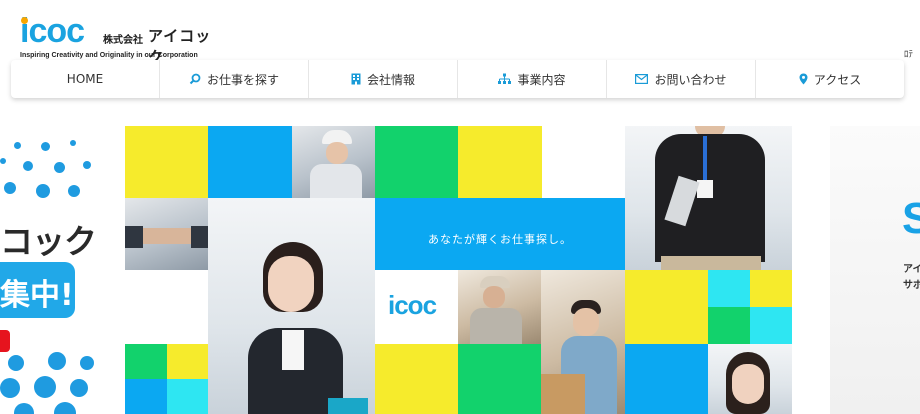  What do you see at coordinates (748, 384) in the screenshot?
I see `smiling-woman-face` at bounding box center [748, 384].